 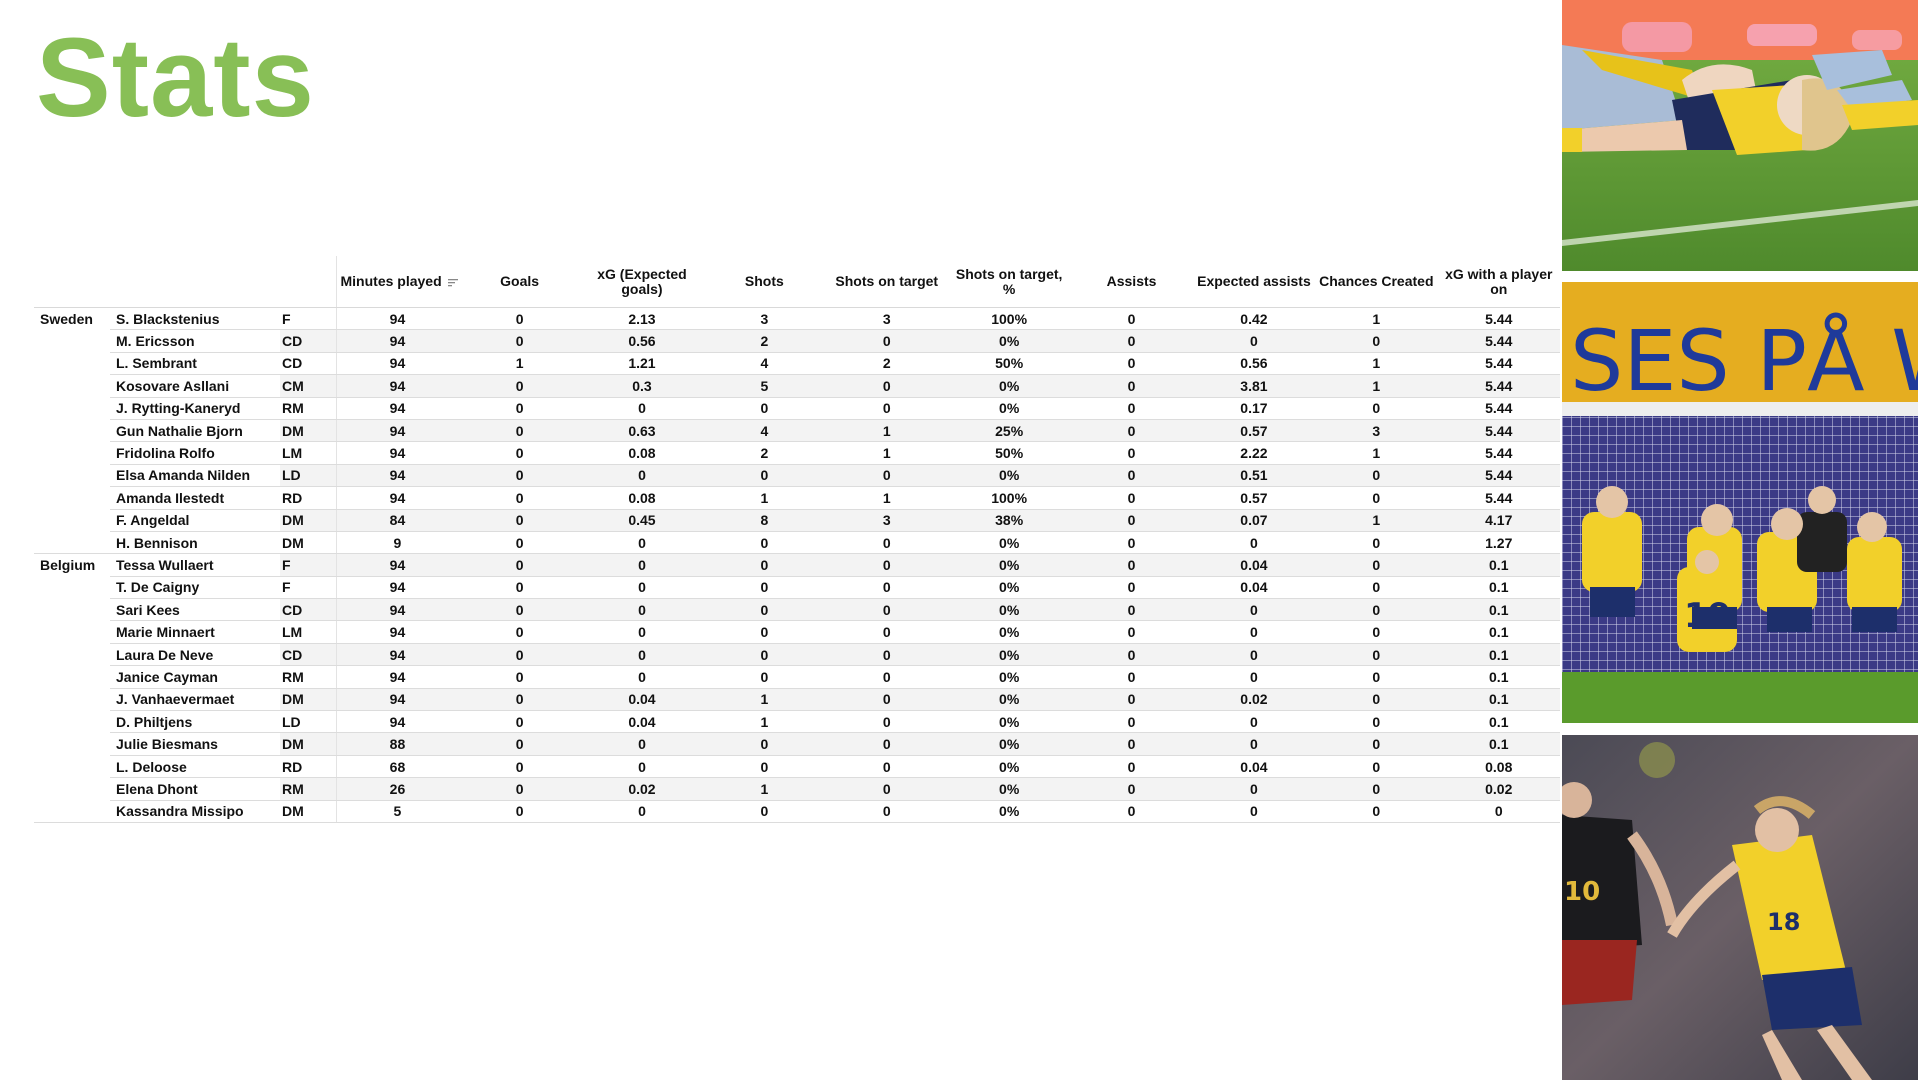 I want to click on table-row: Elsa Amanda Nilden LD 94 0 0 0 0 0% 0 0.51 0 5.44, so click(x=797, y=476).